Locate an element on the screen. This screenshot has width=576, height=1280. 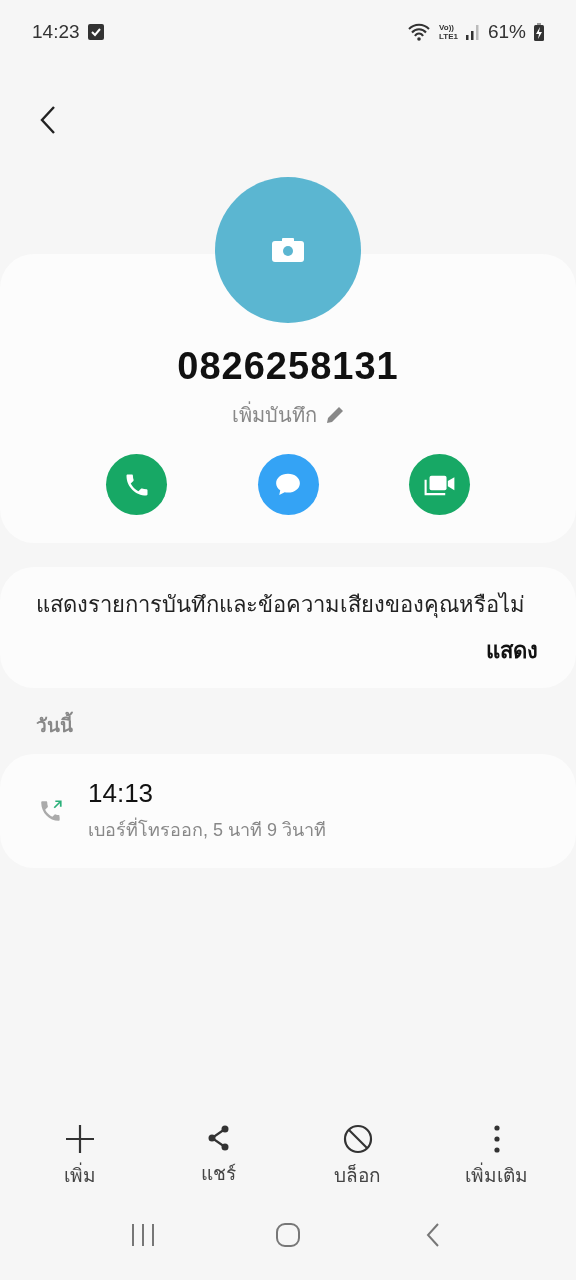
show-button: แสดง is located at coordinates (512, 650).